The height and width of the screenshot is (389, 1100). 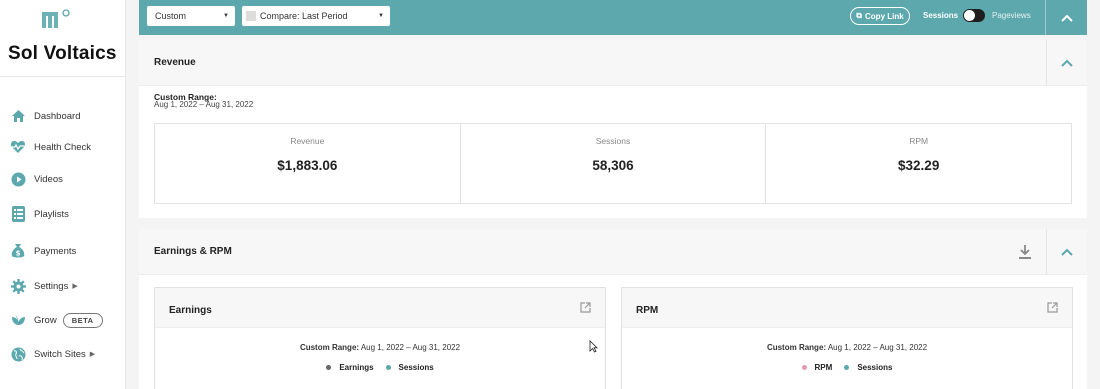 What do you see at coordinates (55, 251) in the screenshot?
I see `sidebar-item-label: Payments` at bounding box center [55, 251].